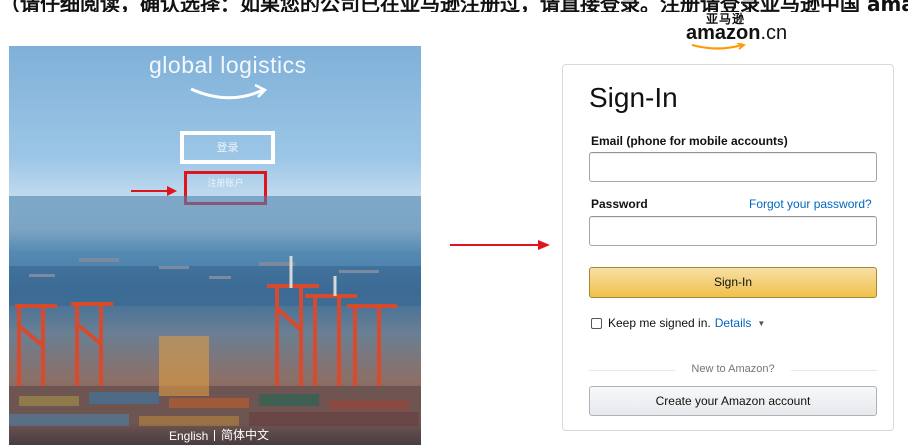  What do you see at coordinates (596, 323) in the screenshot?
I see `checkbox-icon` at bounding box center [596, 323].